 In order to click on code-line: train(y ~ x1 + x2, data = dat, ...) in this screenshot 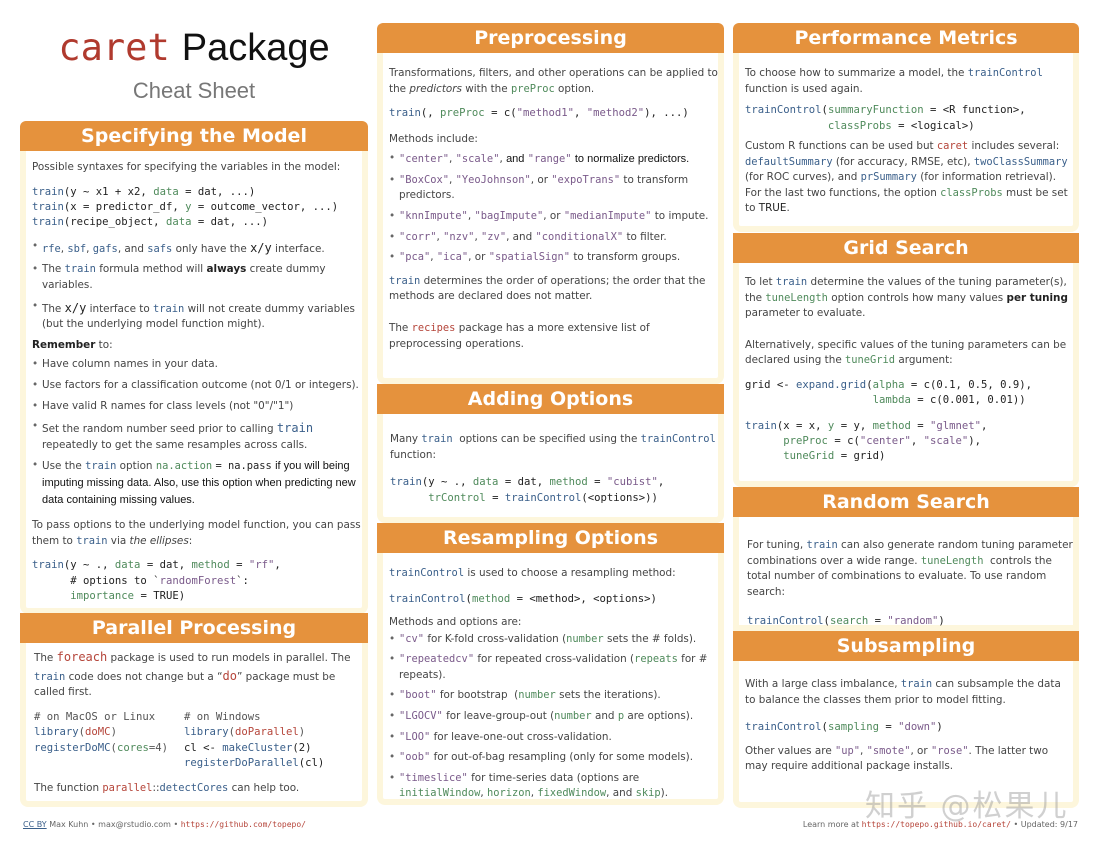, I will do `click(144, 191)`.